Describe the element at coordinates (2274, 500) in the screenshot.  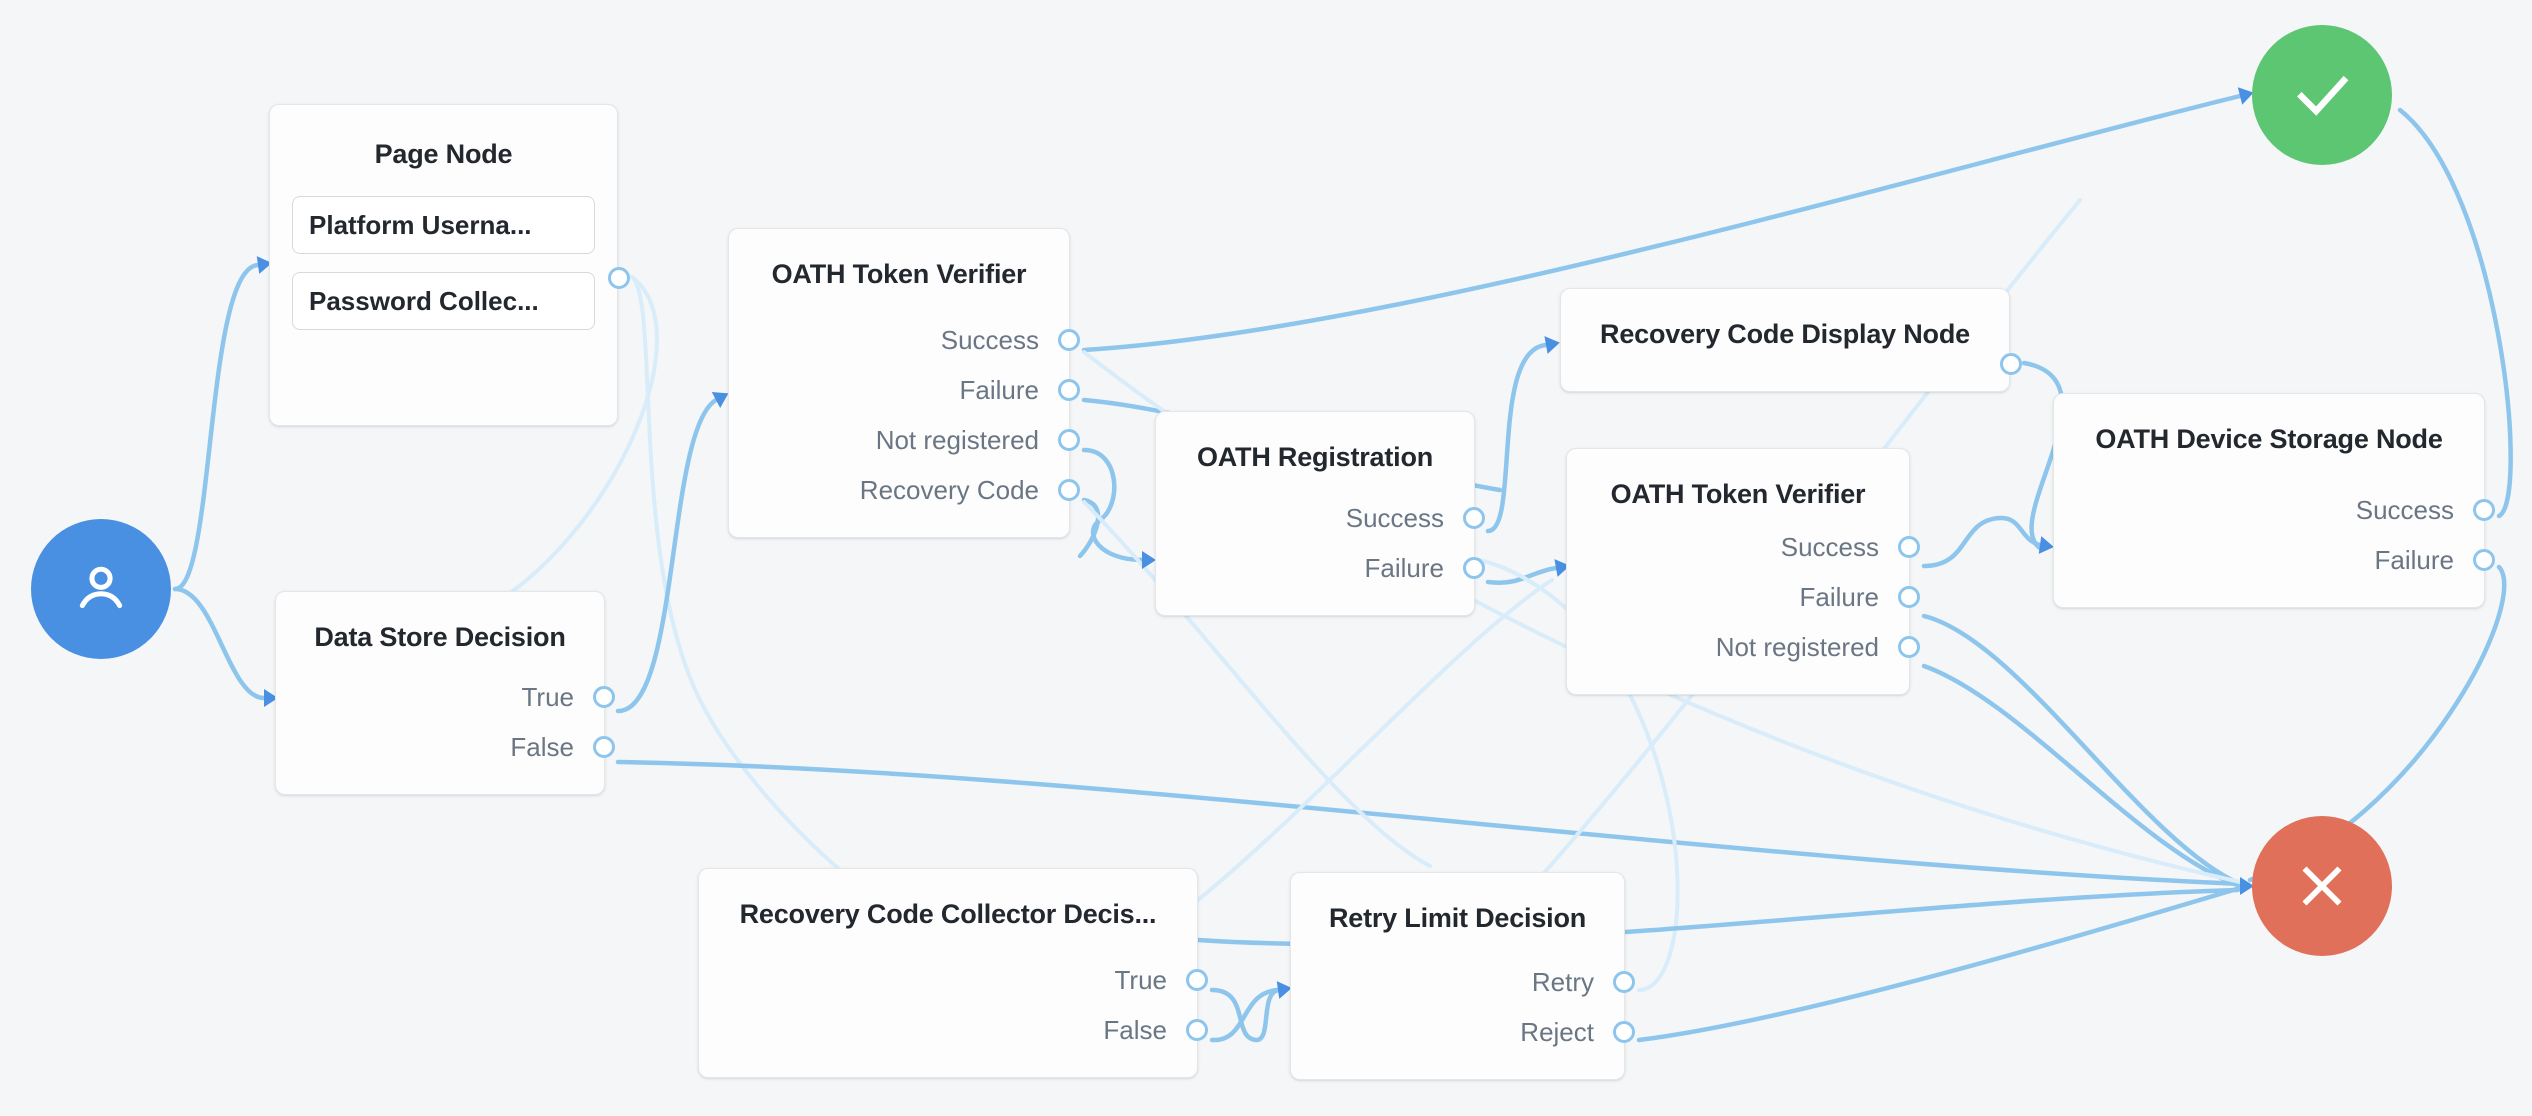
I see `node-oath-device-storage-node: OATH Device Storage Node Success Failure` at that location.